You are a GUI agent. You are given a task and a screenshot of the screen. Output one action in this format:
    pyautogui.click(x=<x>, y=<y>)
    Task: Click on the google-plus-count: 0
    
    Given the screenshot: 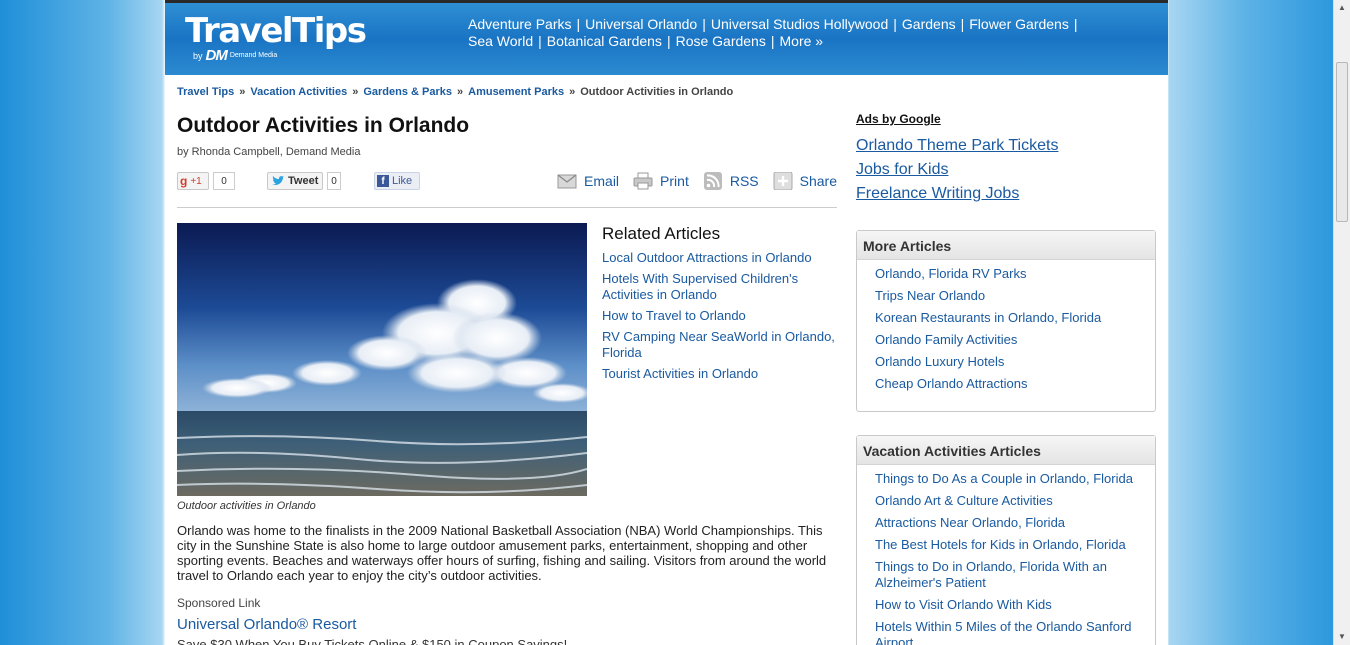 What is the action you would take?
    pyautogui.click(x=224, y=181)
    